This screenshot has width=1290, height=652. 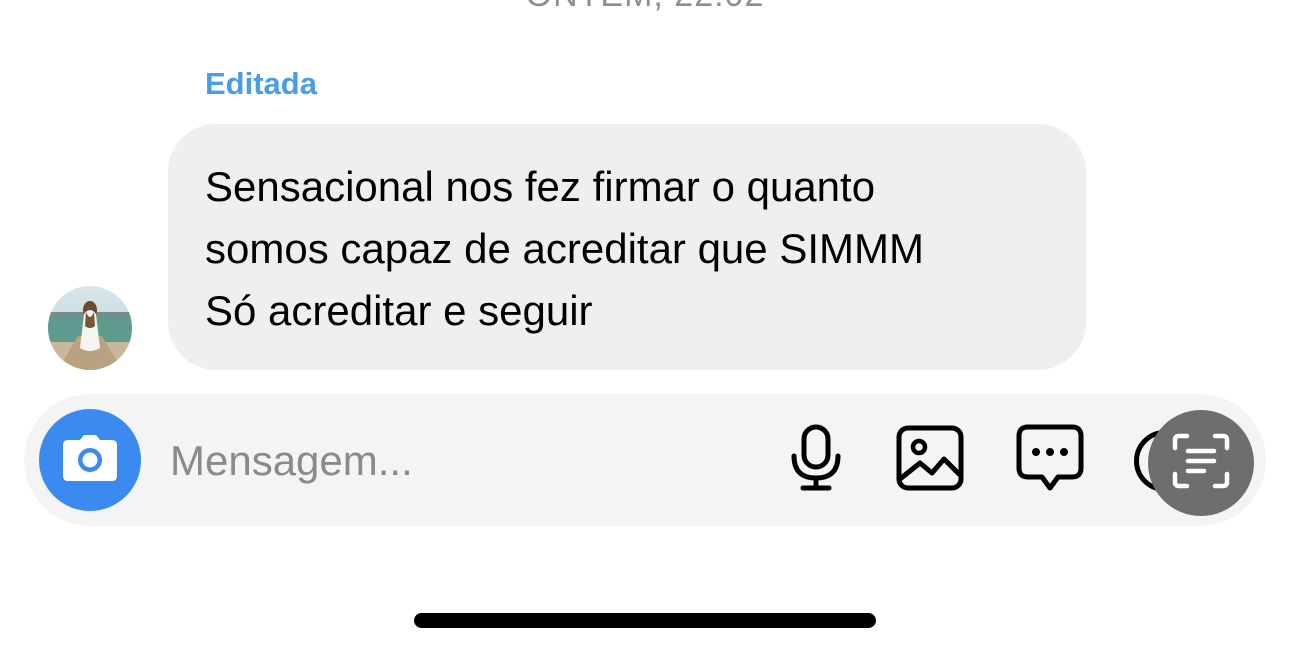 I want to click on gallery-button, so click(x=930, y=460).